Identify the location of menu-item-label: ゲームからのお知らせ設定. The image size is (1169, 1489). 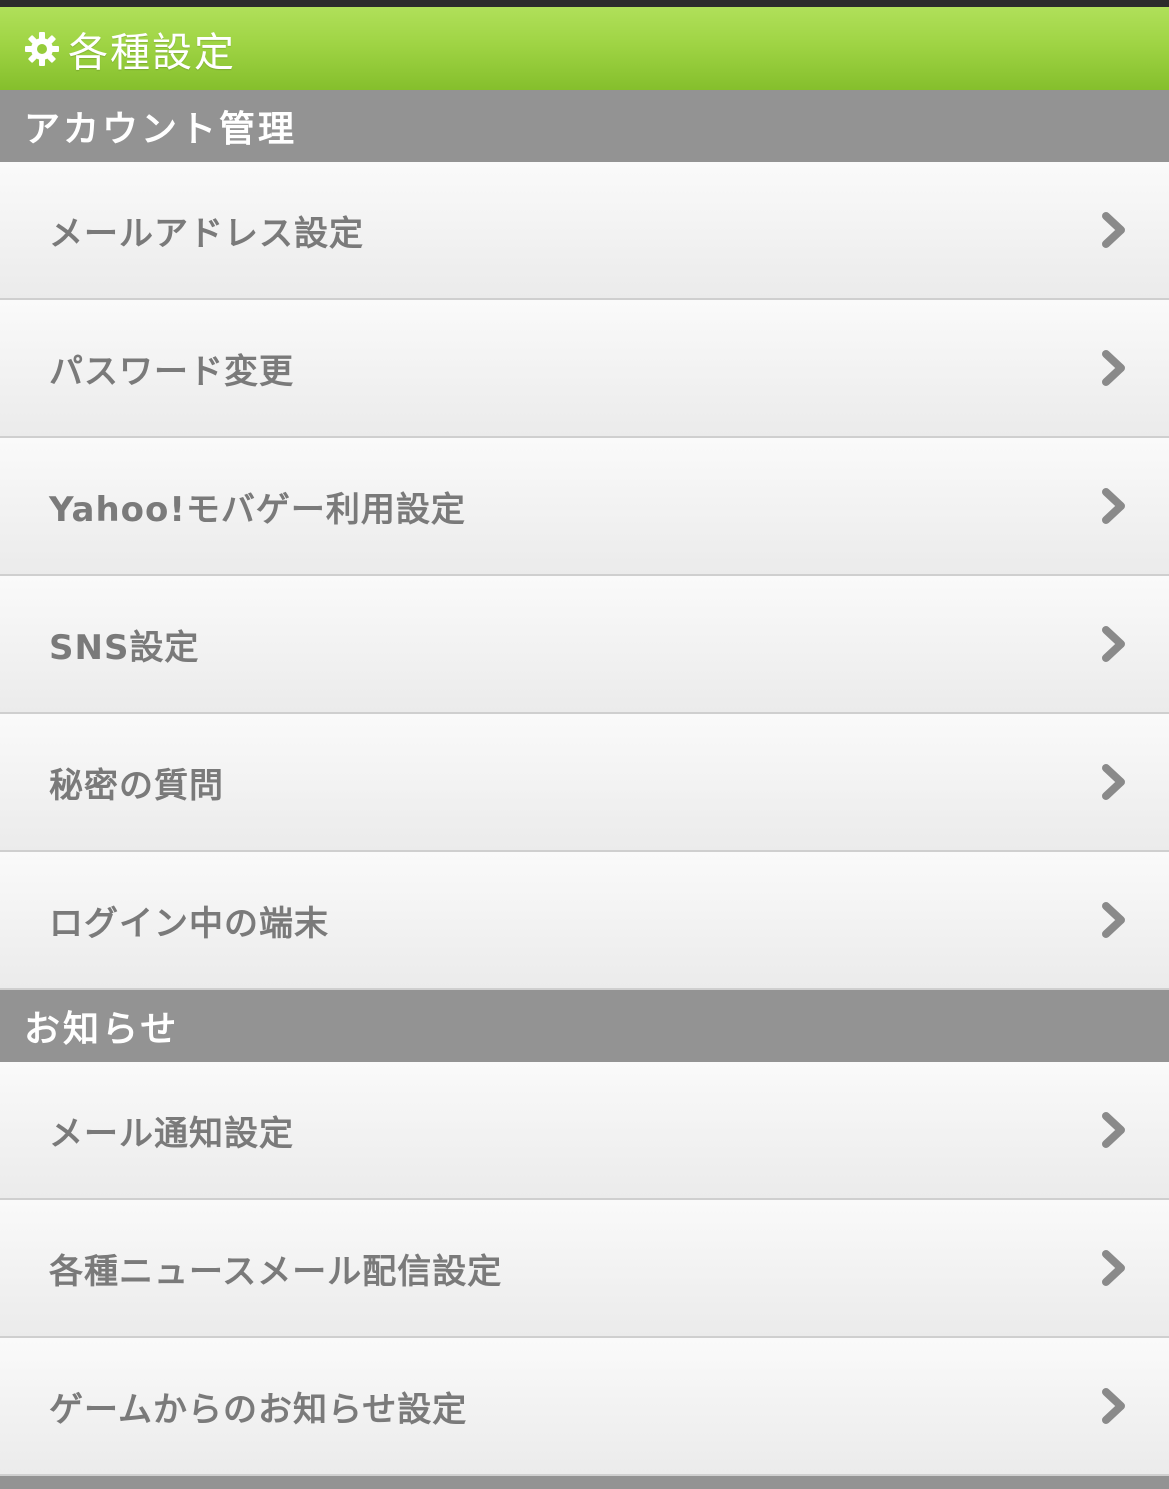
(258, 1409).